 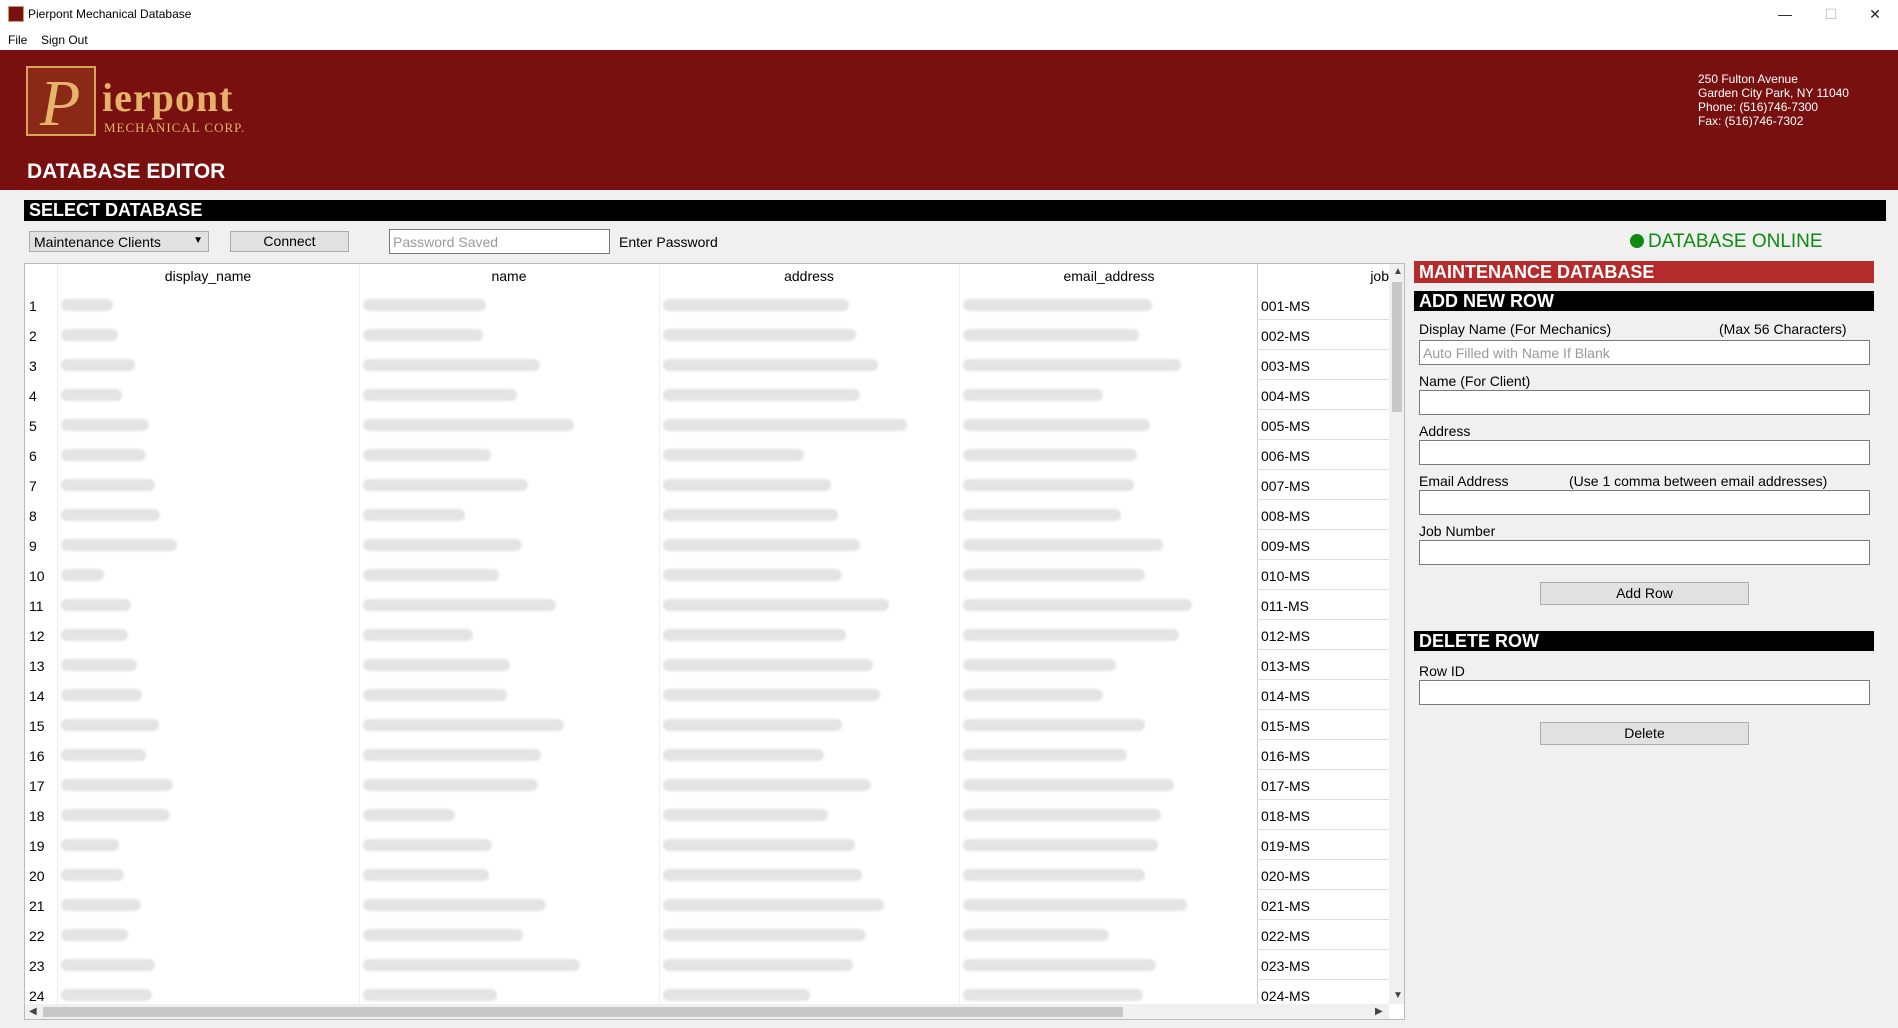 What do you see at coordinates (707, 605) in the screenshot?
I see `table-row: 11 011-MS` at bounding box center [707, 605].